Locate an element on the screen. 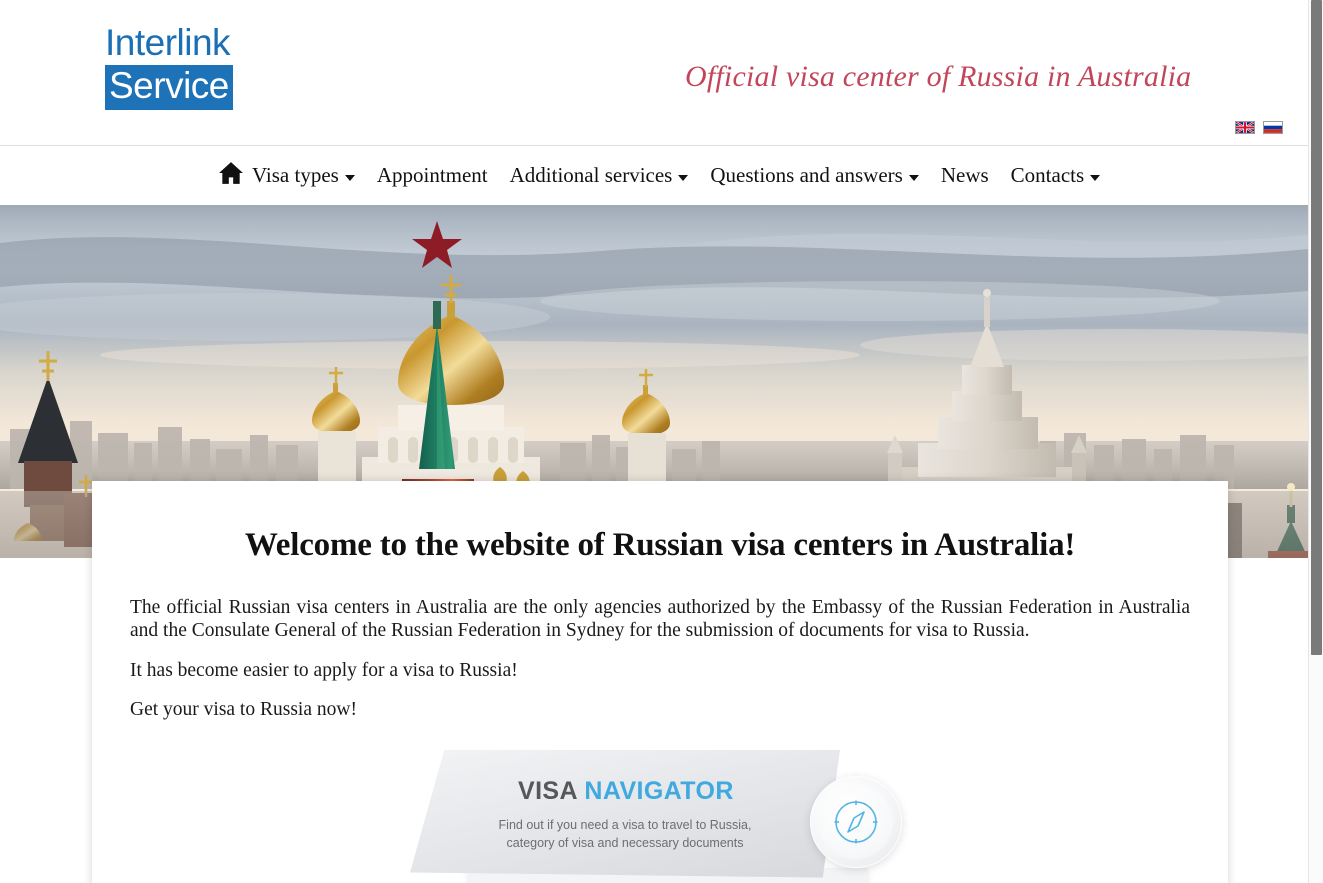 Image resolution: width=1323 pixels, height=883 pixels. nav-label: Questions and answers is located at coordinates (806, 175).